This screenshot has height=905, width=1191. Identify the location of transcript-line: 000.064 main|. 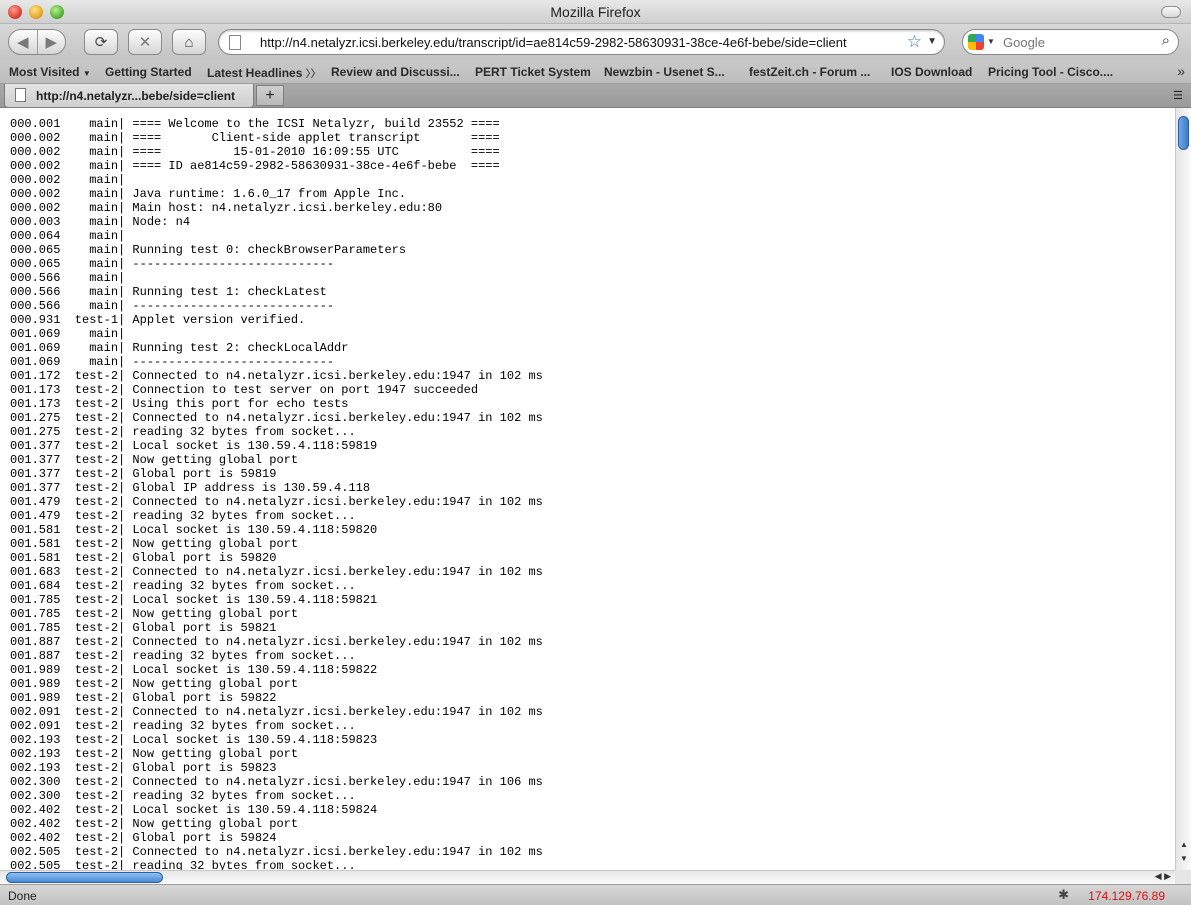
(68, 236).